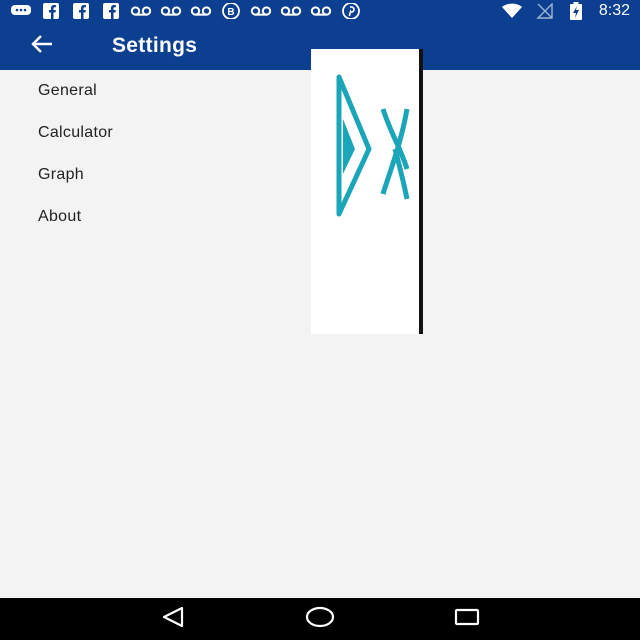 The image size is (640, 640). I want to click on notification-icons: B, so click(255, 11).